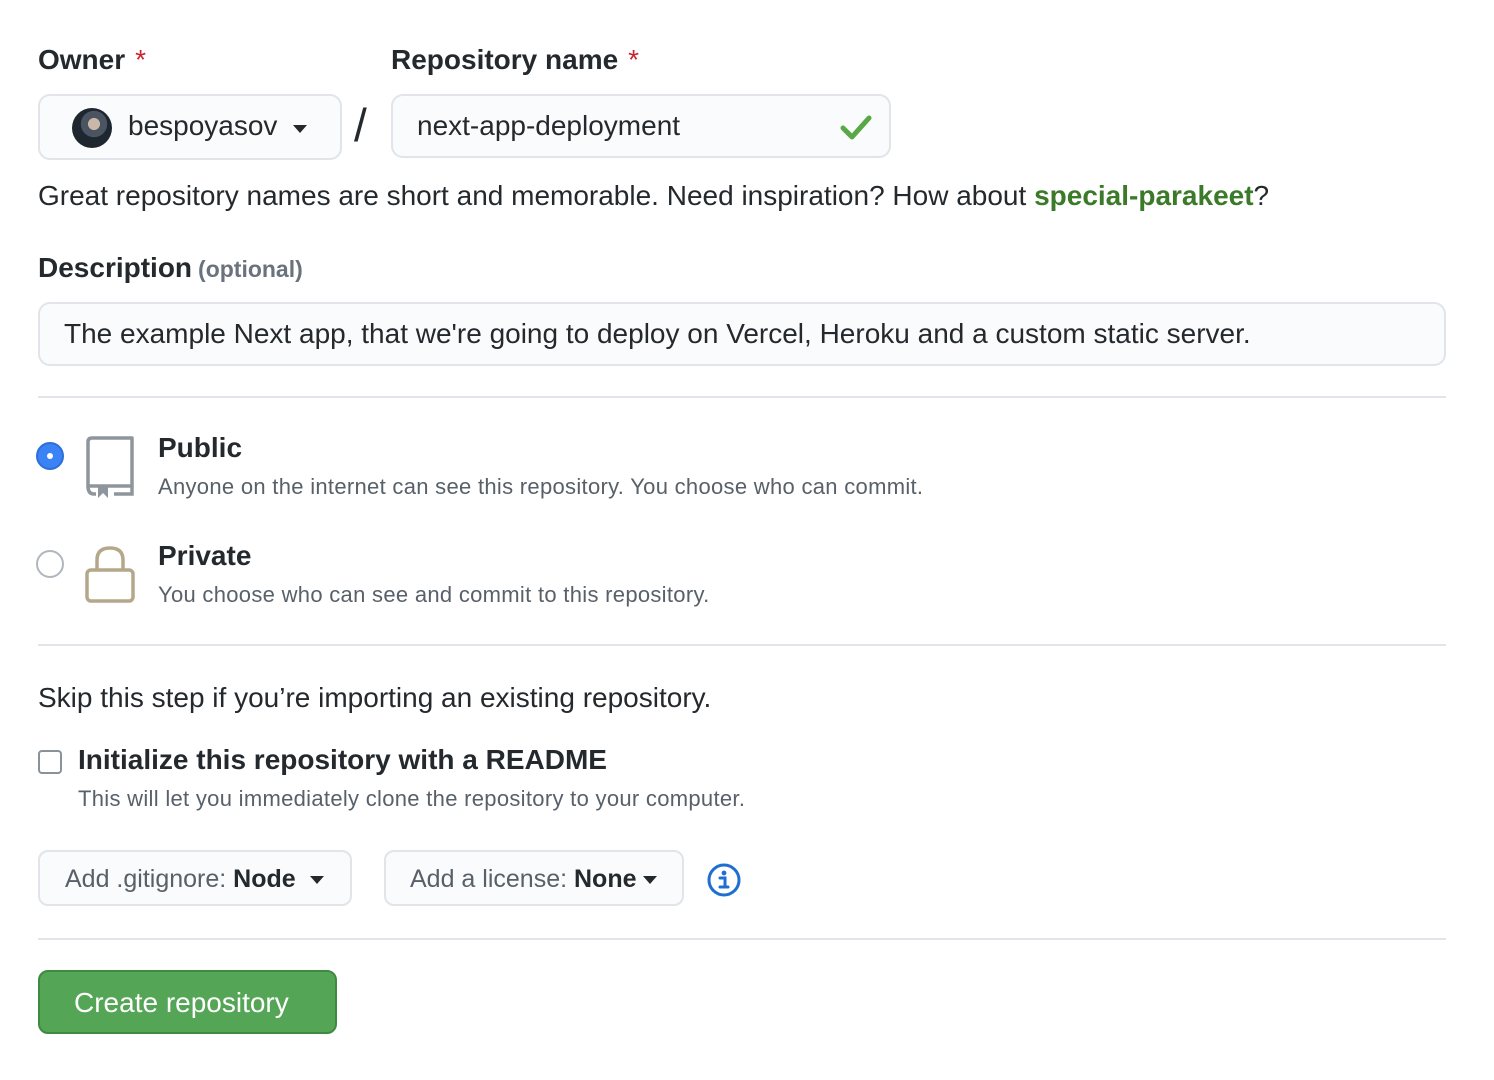 This screenshot has width=1494, height=1080. Describe the element at coordinates (605, 879) in the screenshot. I see `license-value: None` at that location.